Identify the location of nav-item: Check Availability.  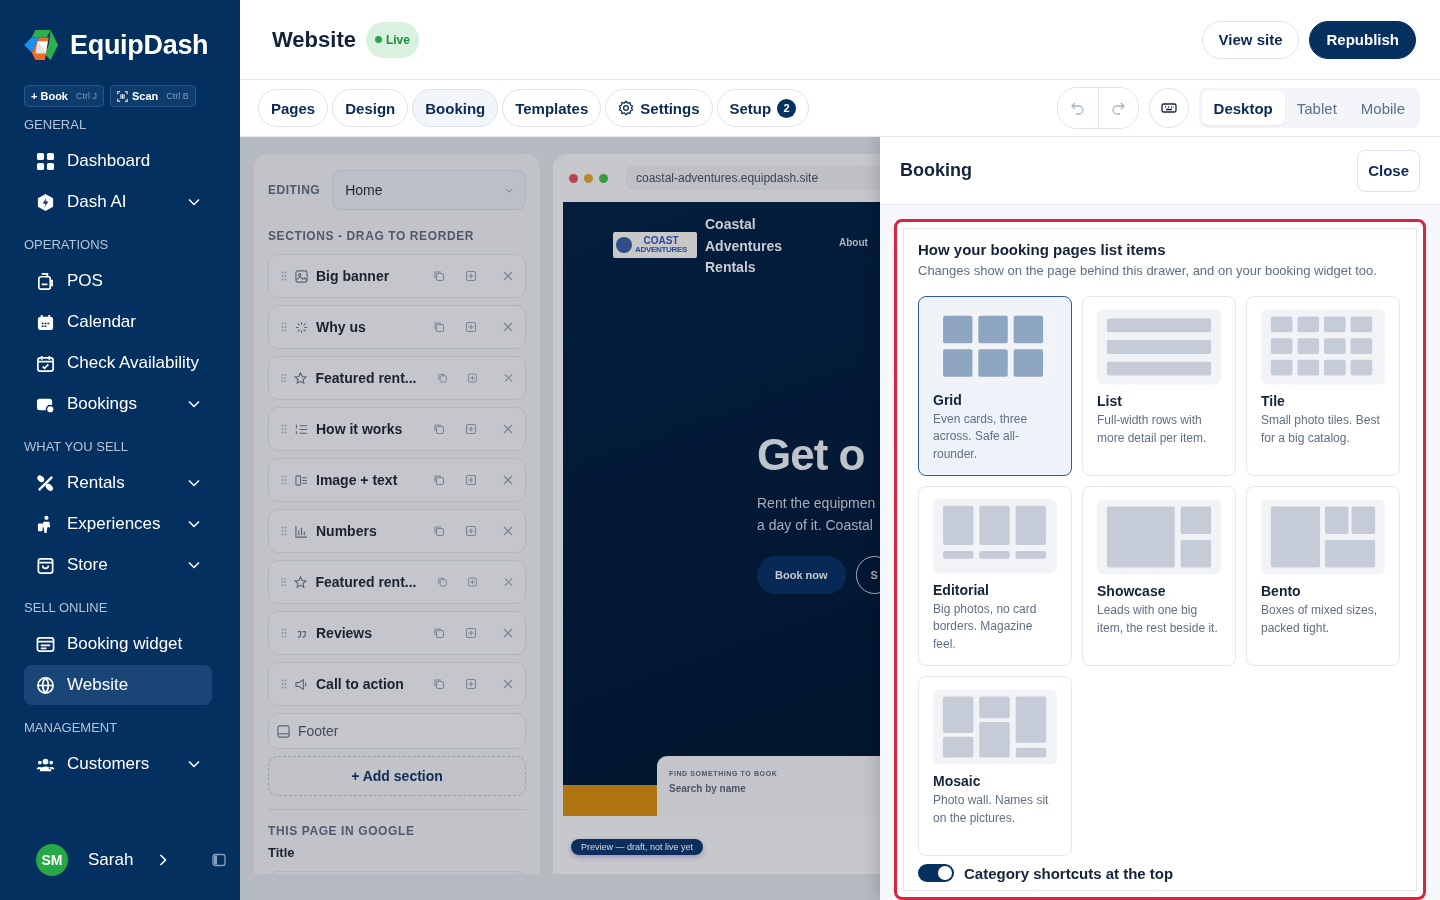
(118, 363).